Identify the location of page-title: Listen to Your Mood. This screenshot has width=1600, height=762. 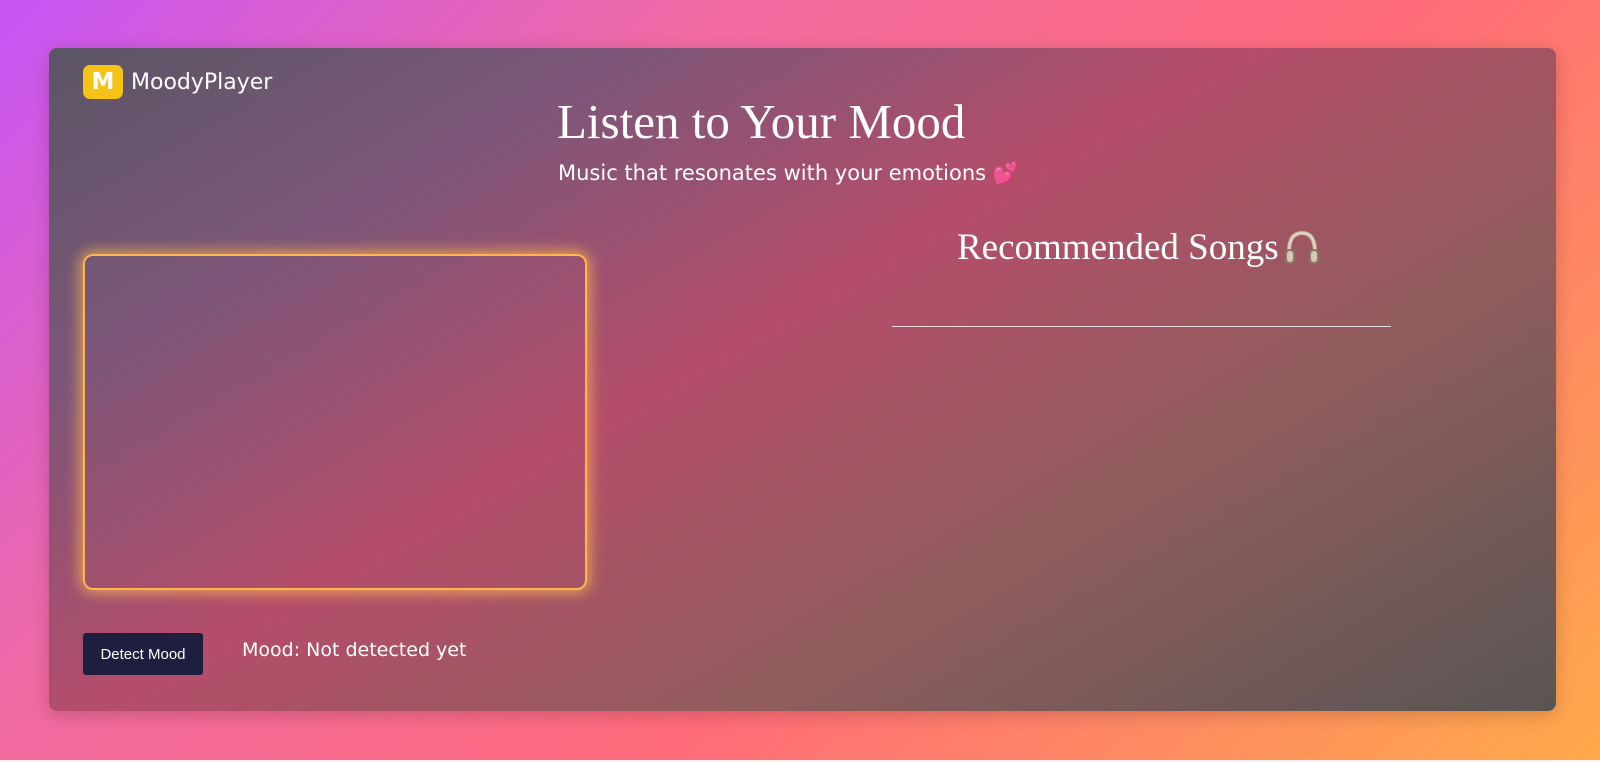
(761, 121).